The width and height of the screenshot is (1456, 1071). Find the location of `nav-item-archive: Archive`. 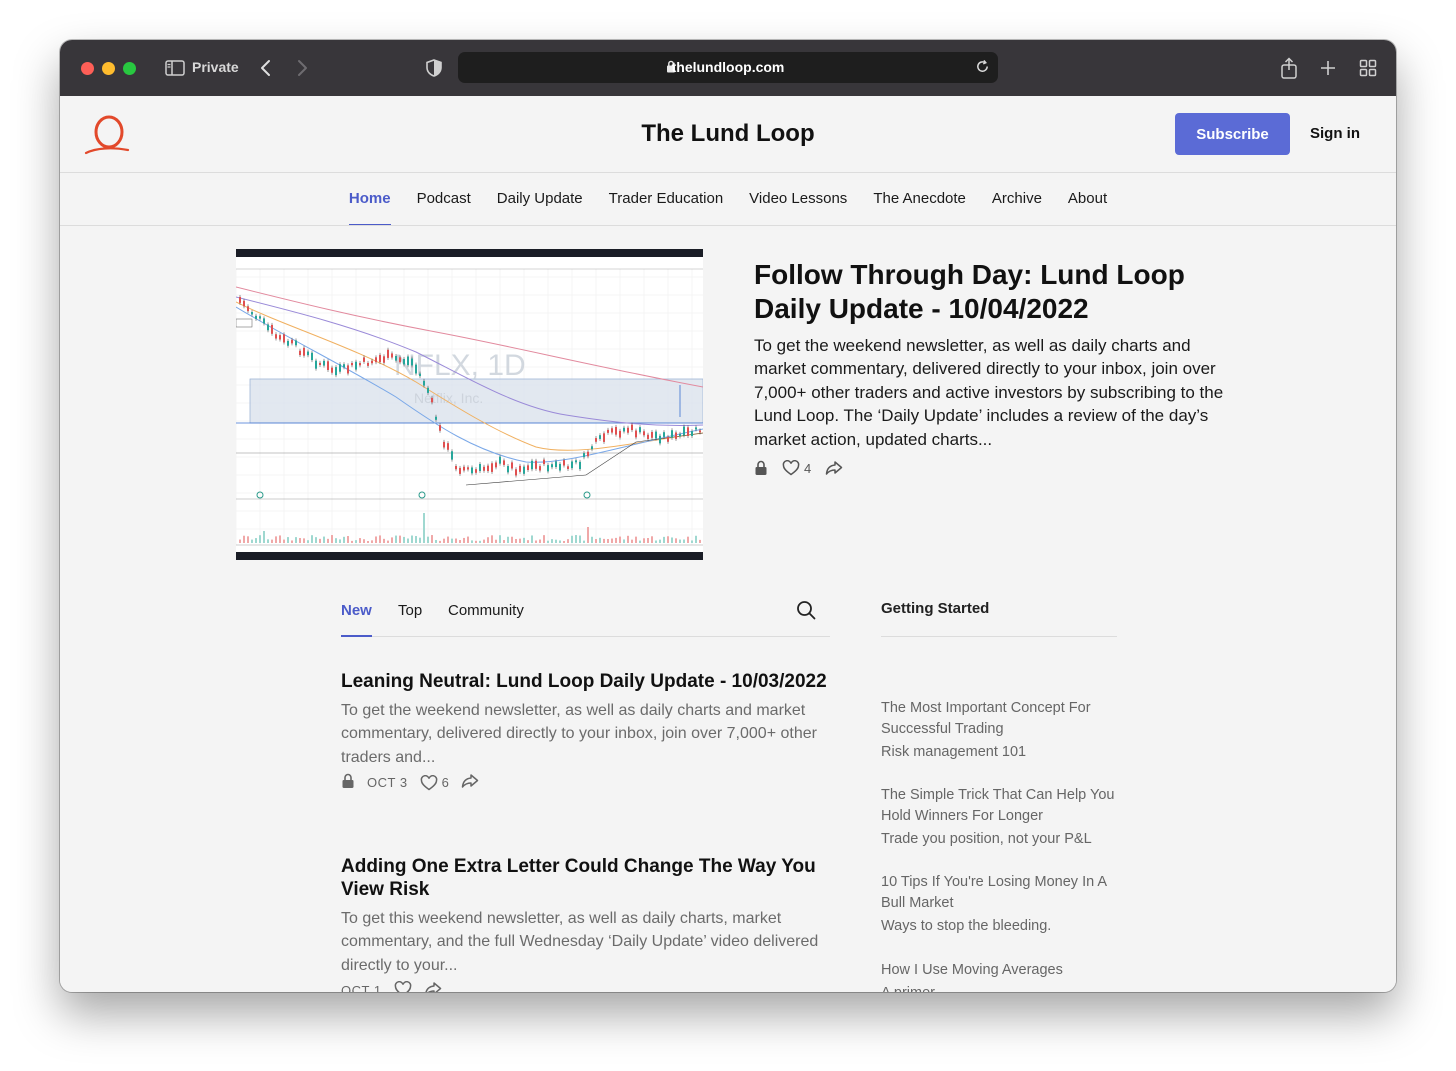

nav-item-archive: Archive is located at coordinates (1017, 208).